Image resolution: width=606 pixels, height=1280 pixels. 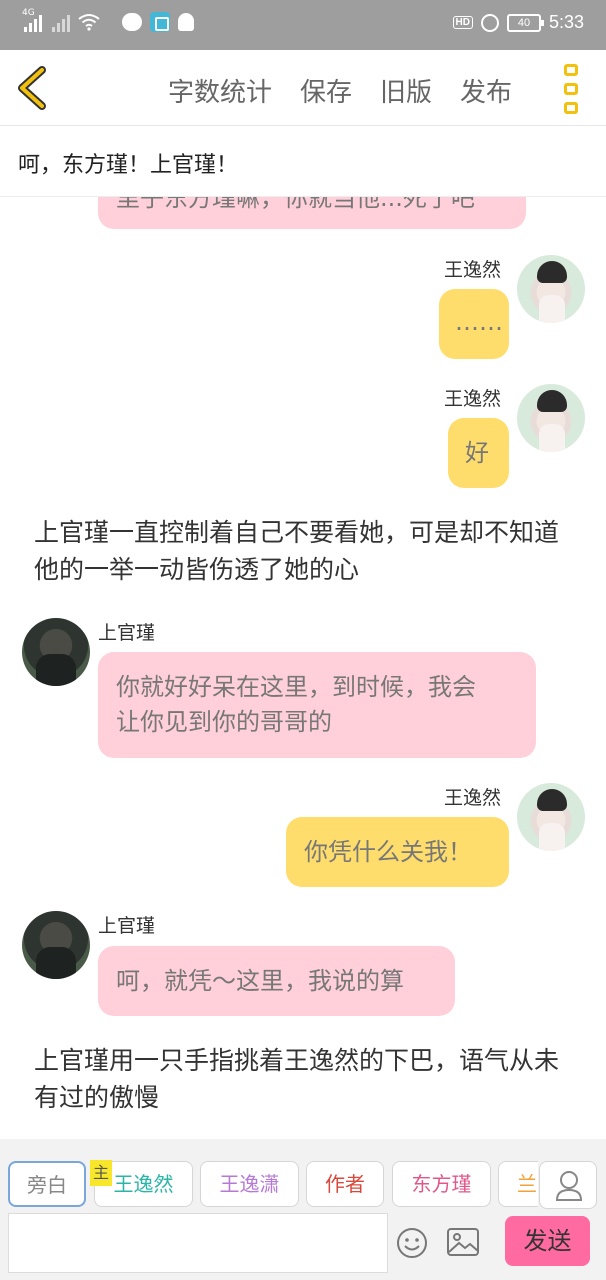 What do you see at coordinates (132, 22) in the screenshot?
I see `message-app-icon` at bounding box center [132, 22].